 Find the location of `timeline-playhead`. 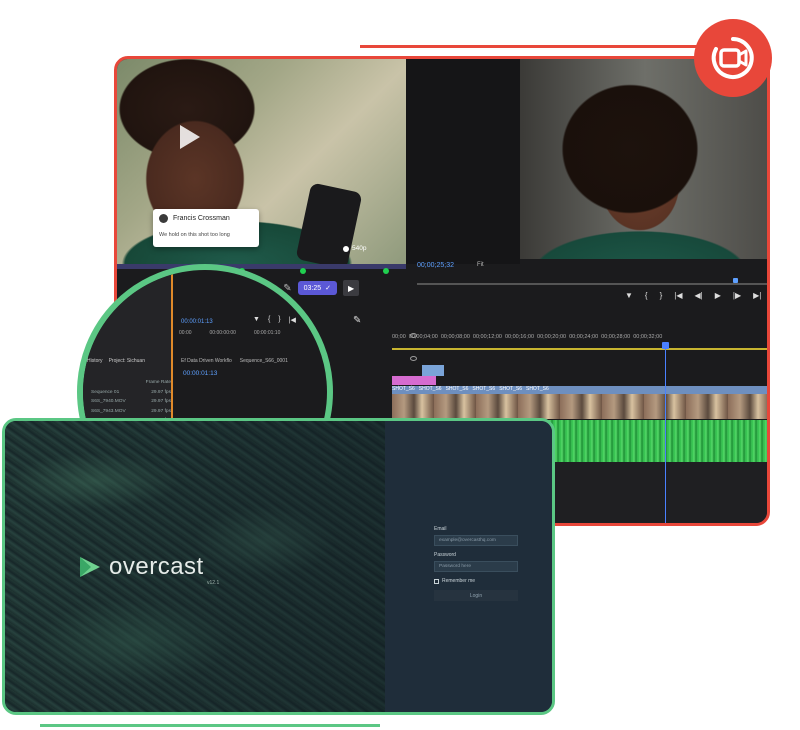

timeline-playhead is located at coordinates (665, 435).